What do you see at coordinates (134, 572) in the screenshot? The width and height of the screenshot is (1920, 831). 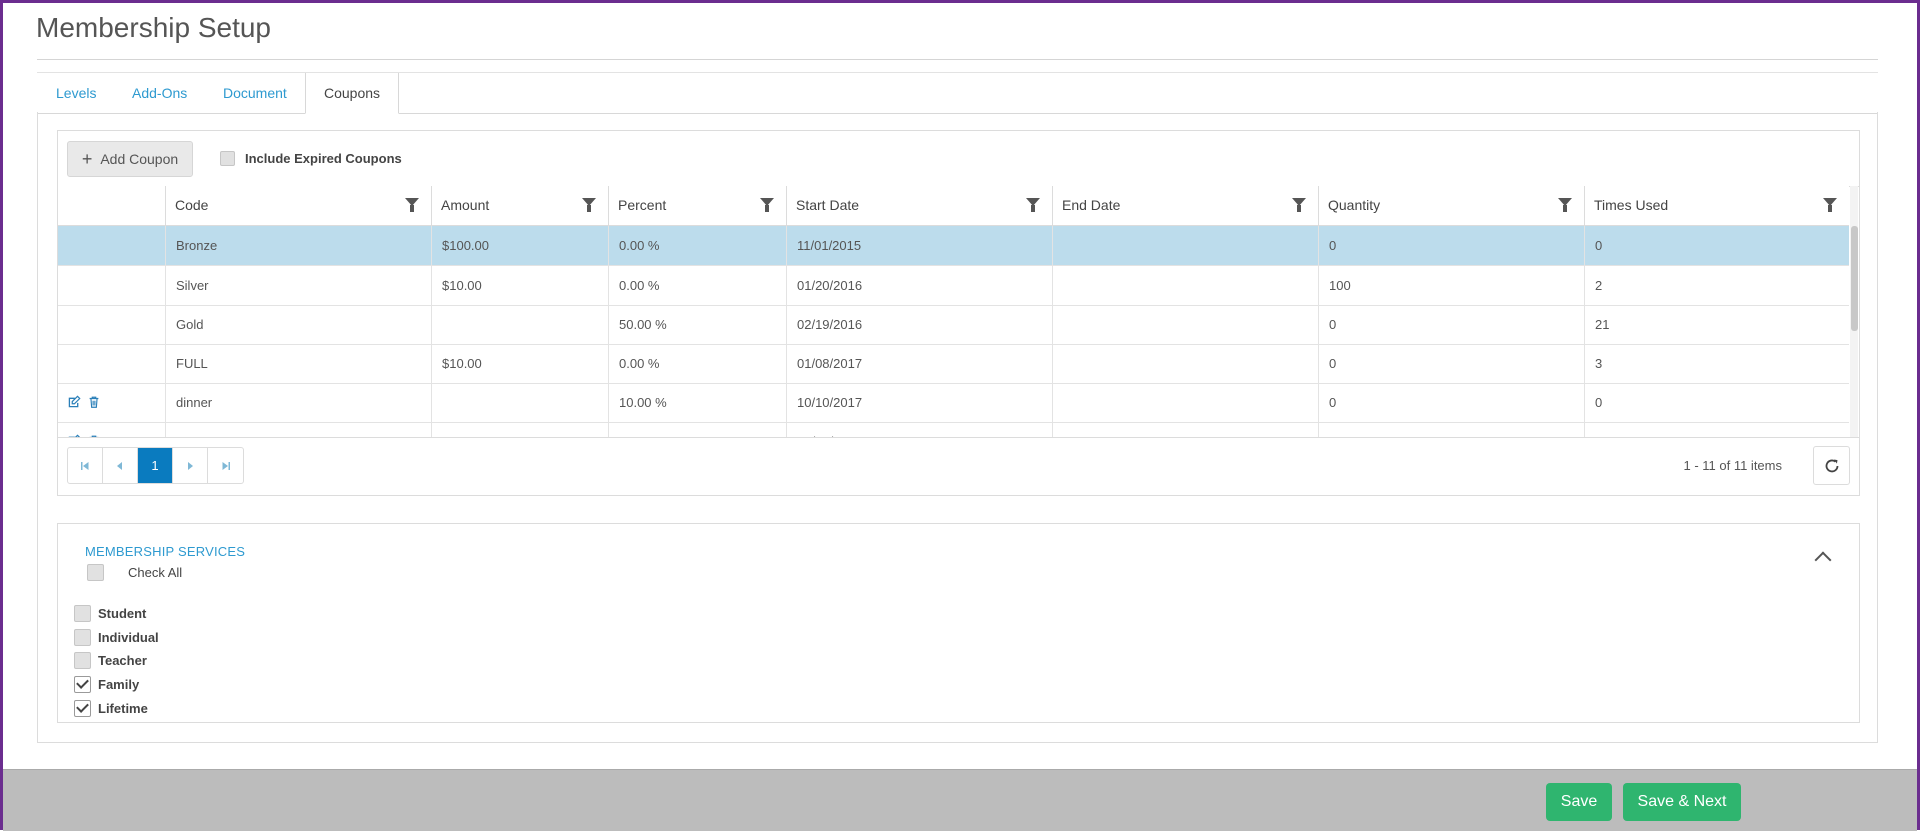 I see `check-all-toggle: Check All` at bounding box center [134, 572].